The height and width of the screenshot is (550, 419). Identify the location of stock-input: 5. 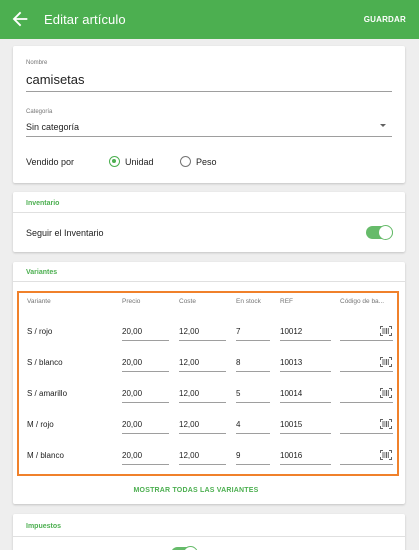
(238, 393).